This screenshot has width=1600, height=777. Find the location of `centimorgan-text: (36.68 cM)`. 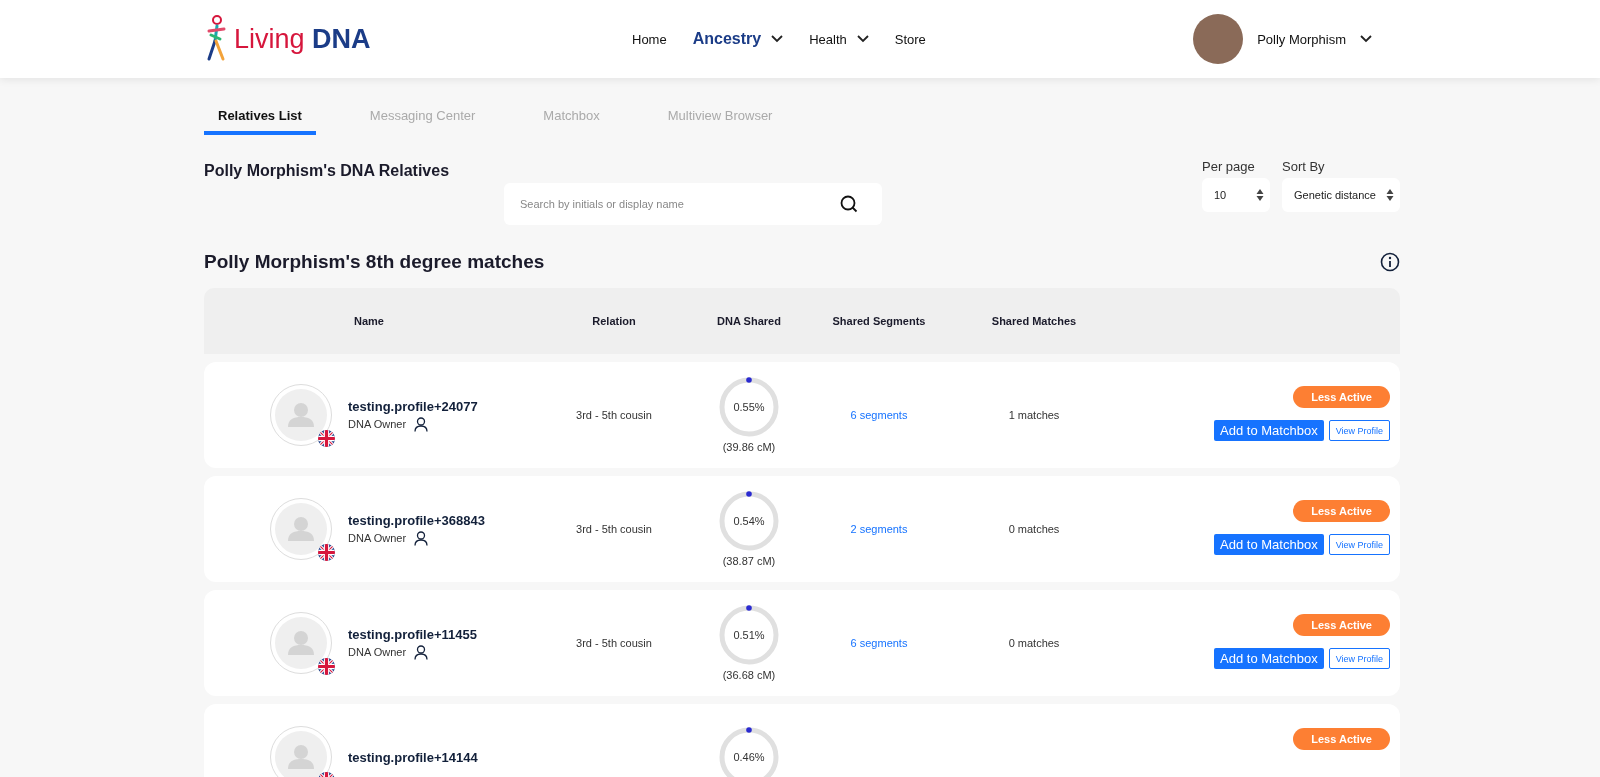

centimorgan-text: (36.68 cM) is located at coordinates (749, 675).